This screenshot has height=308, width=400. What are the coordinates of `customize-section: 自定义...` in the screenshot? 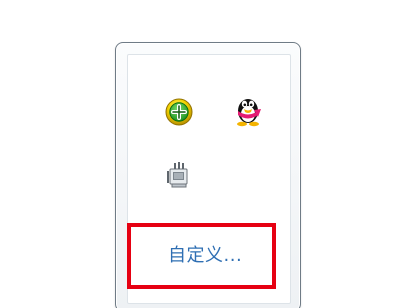 It's located at (208, 260).